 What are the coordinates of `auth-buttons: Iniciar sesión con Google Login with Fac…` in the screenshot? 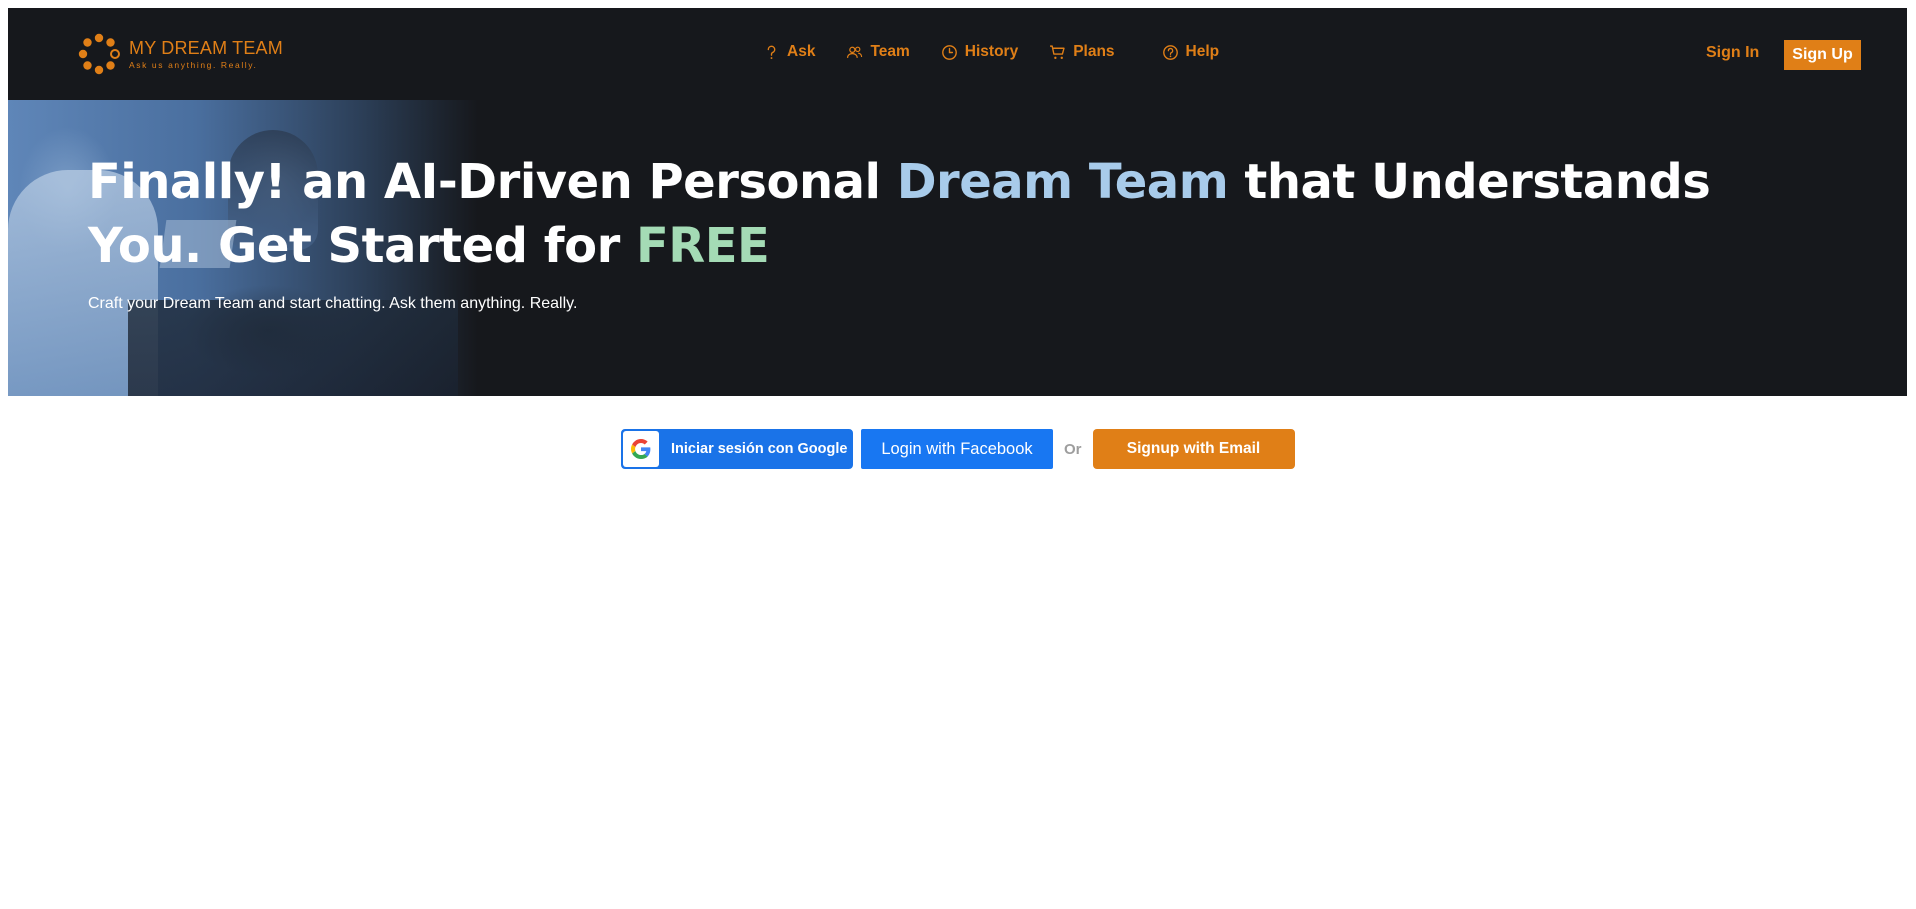 It's located at (958, 449).